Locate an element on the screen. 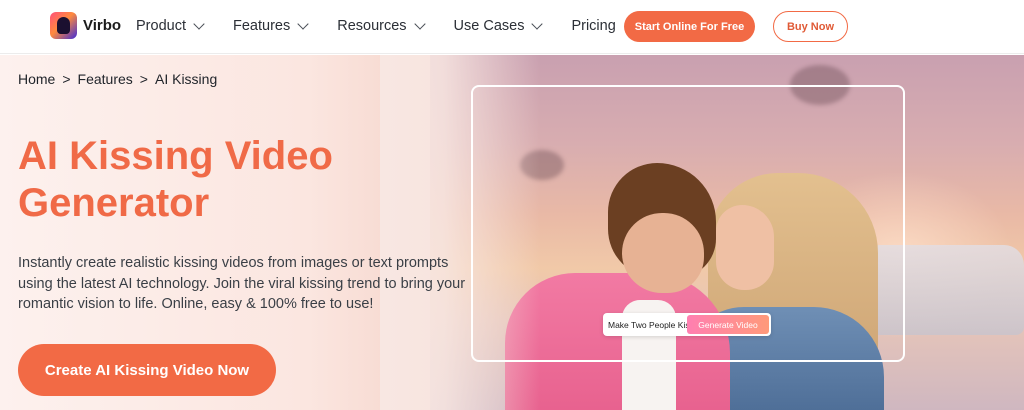 The height and width of the screenshot is (410, 1024). generate-video-button: Generate Video is located at coordinates (728, 324).